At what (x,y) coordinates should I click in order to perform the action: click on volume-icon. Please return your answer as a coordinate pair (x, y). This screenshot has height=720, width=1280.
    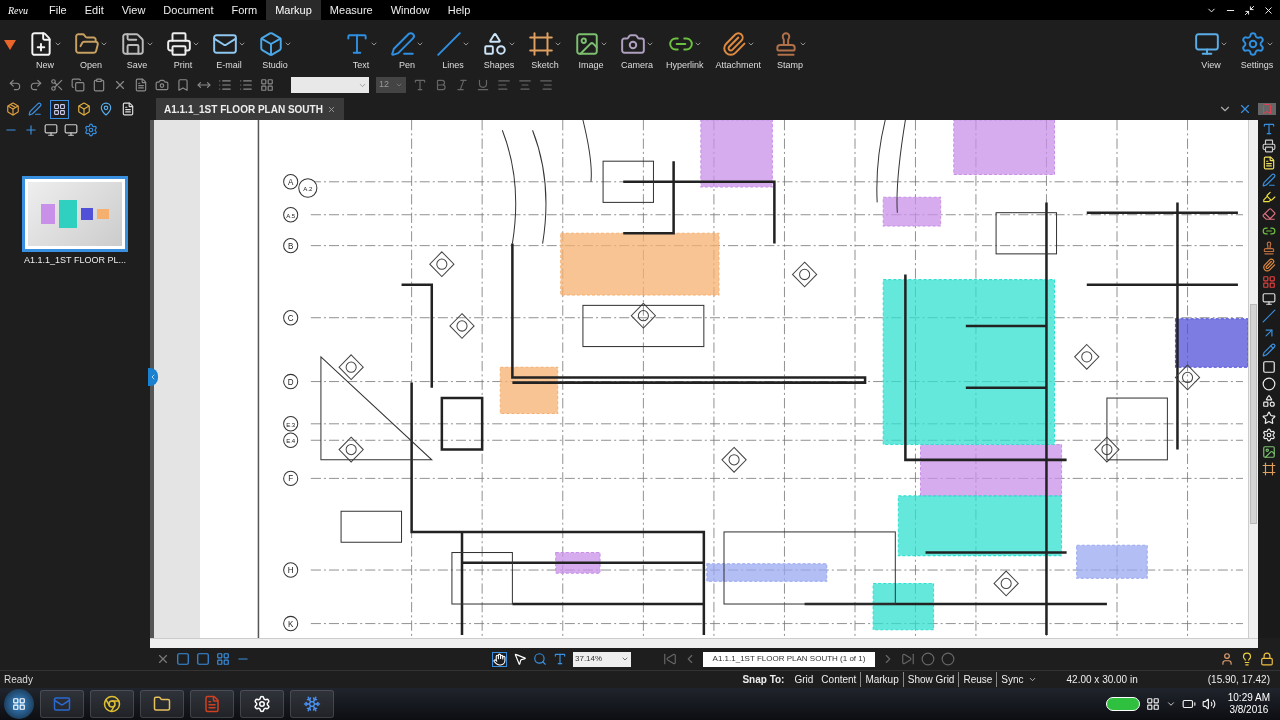
    Looking at the image, I should click on (1208, 704).